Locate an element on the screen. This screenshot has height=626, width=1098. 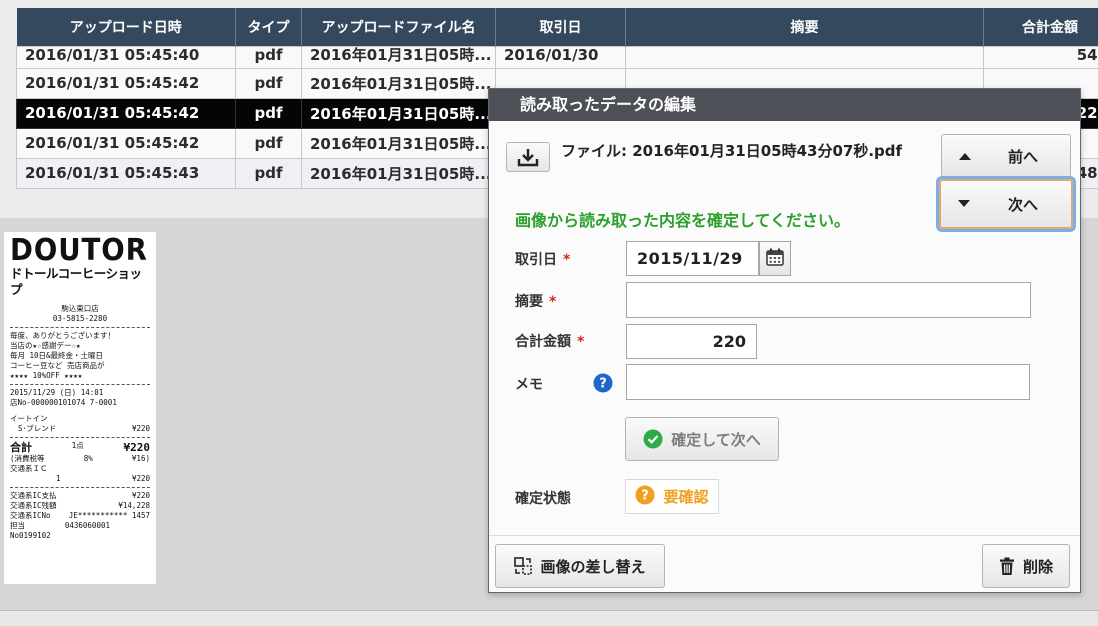
file-name-label: ファイル: 2016年01月31日05時43分07秒.pdf is located at coordinates (732, 151).